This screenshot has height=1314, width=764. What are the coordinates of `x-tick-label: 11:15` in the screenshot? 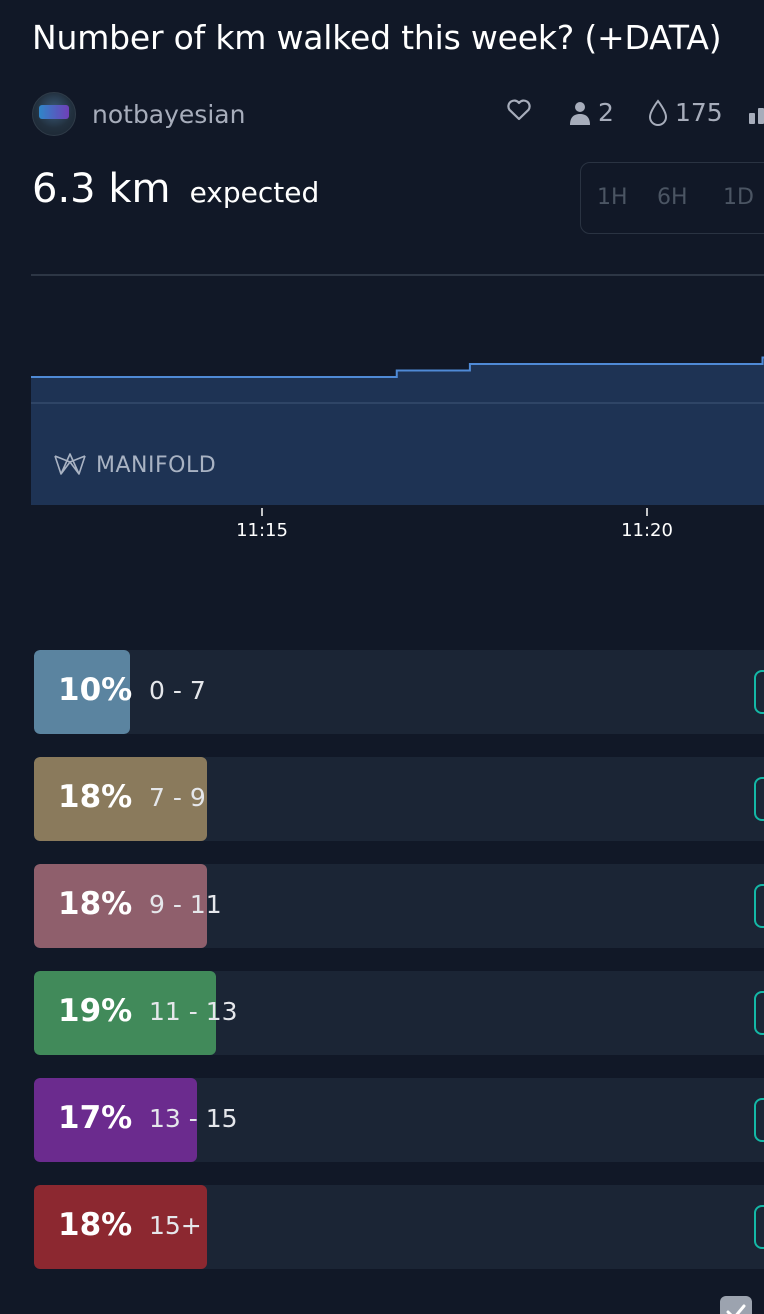 It's located at (262, 530).